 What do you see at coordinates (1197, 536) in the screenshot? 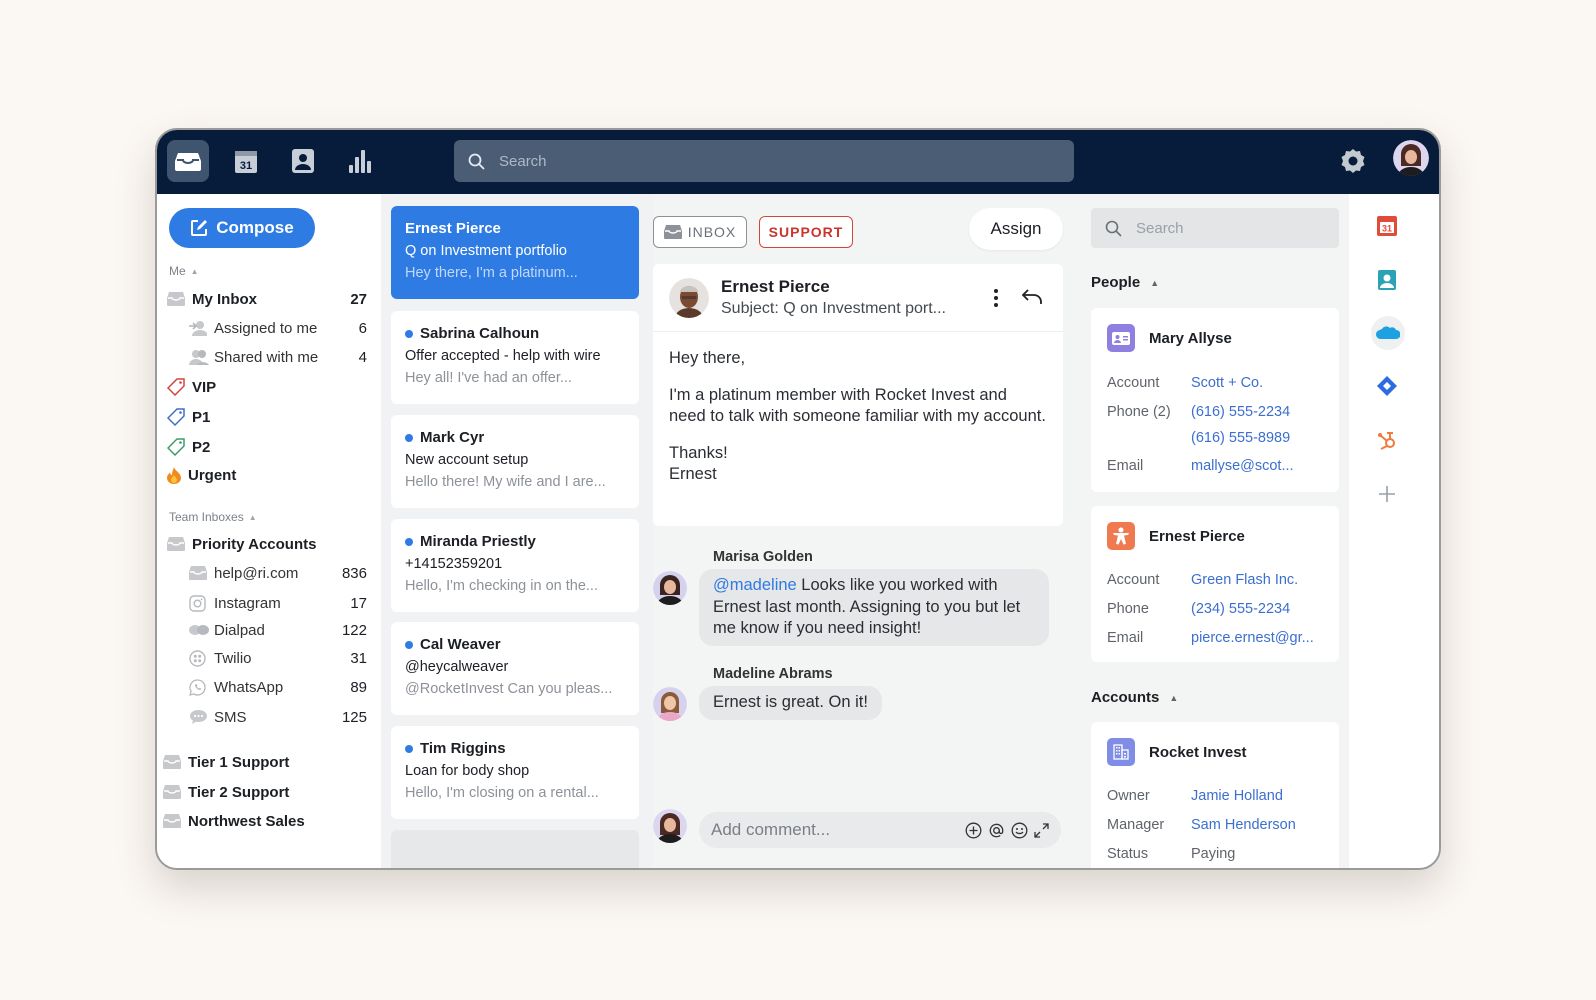
I see `person-name: Ernest Pierce` at bounding box center [1197, 536].